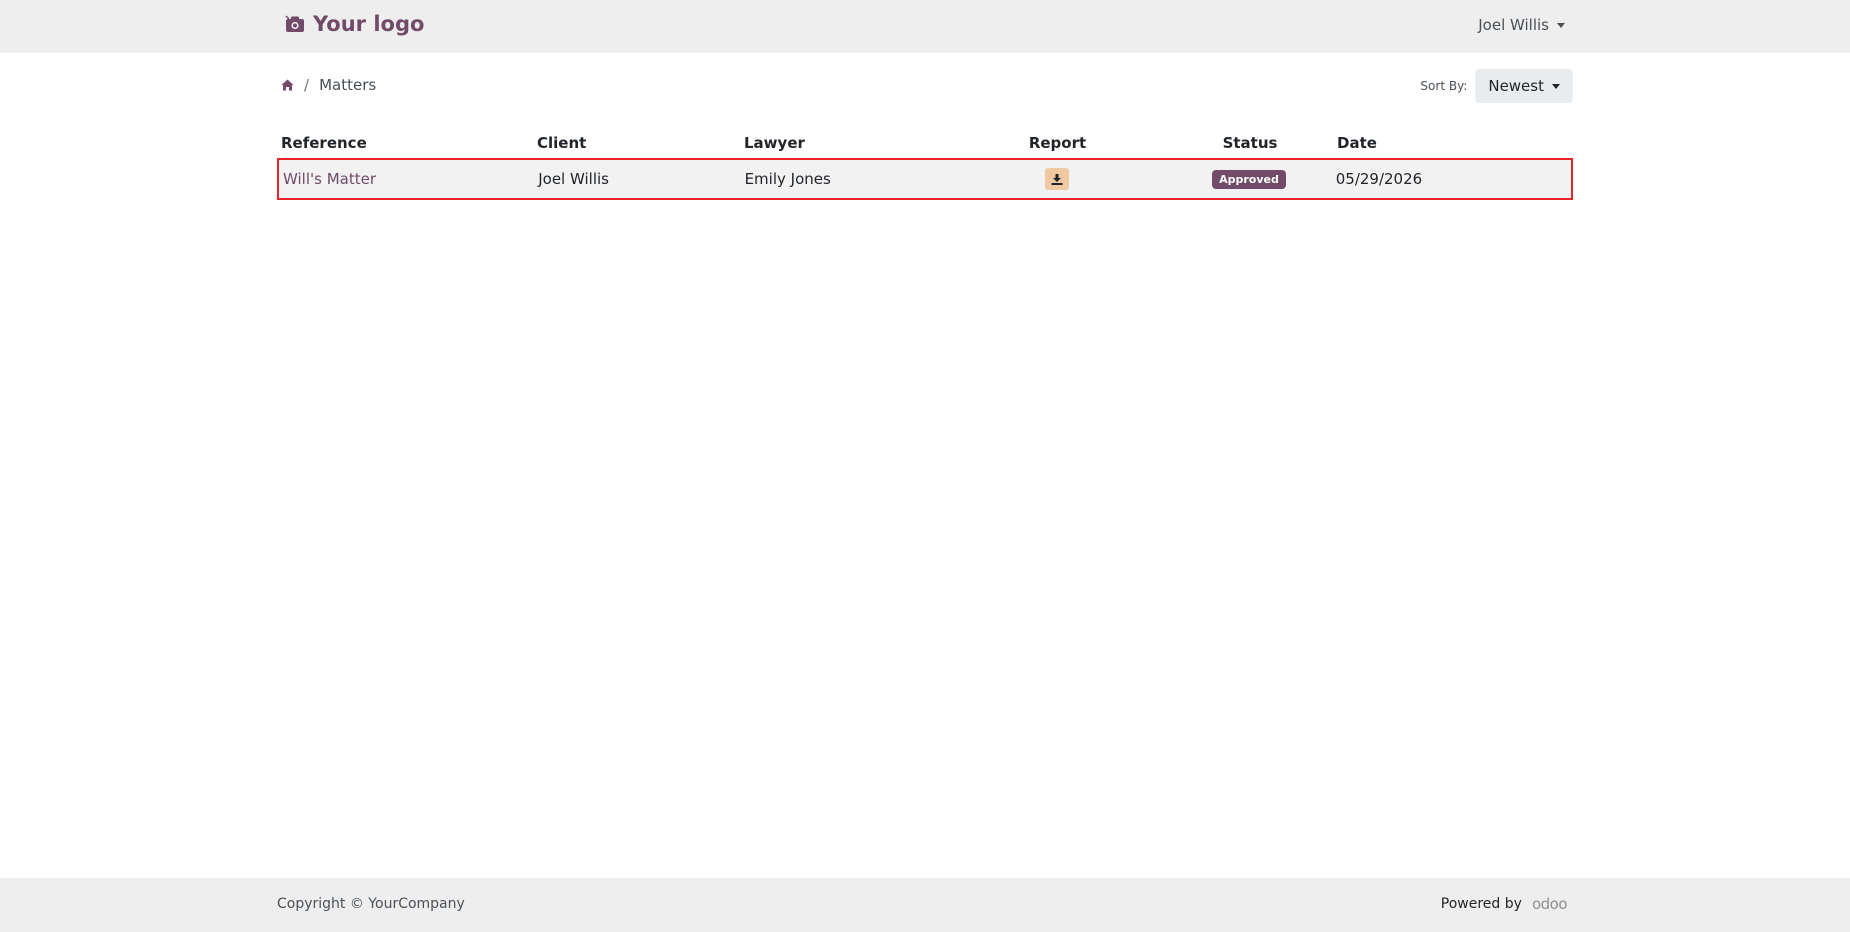 Image resolution: width=1850 pixels, height=932 pixels. What do you see at coordinates (1444, 86) in the screenshot?
I see `sort-label: Sort By:` at bounding box center [1444, 86].